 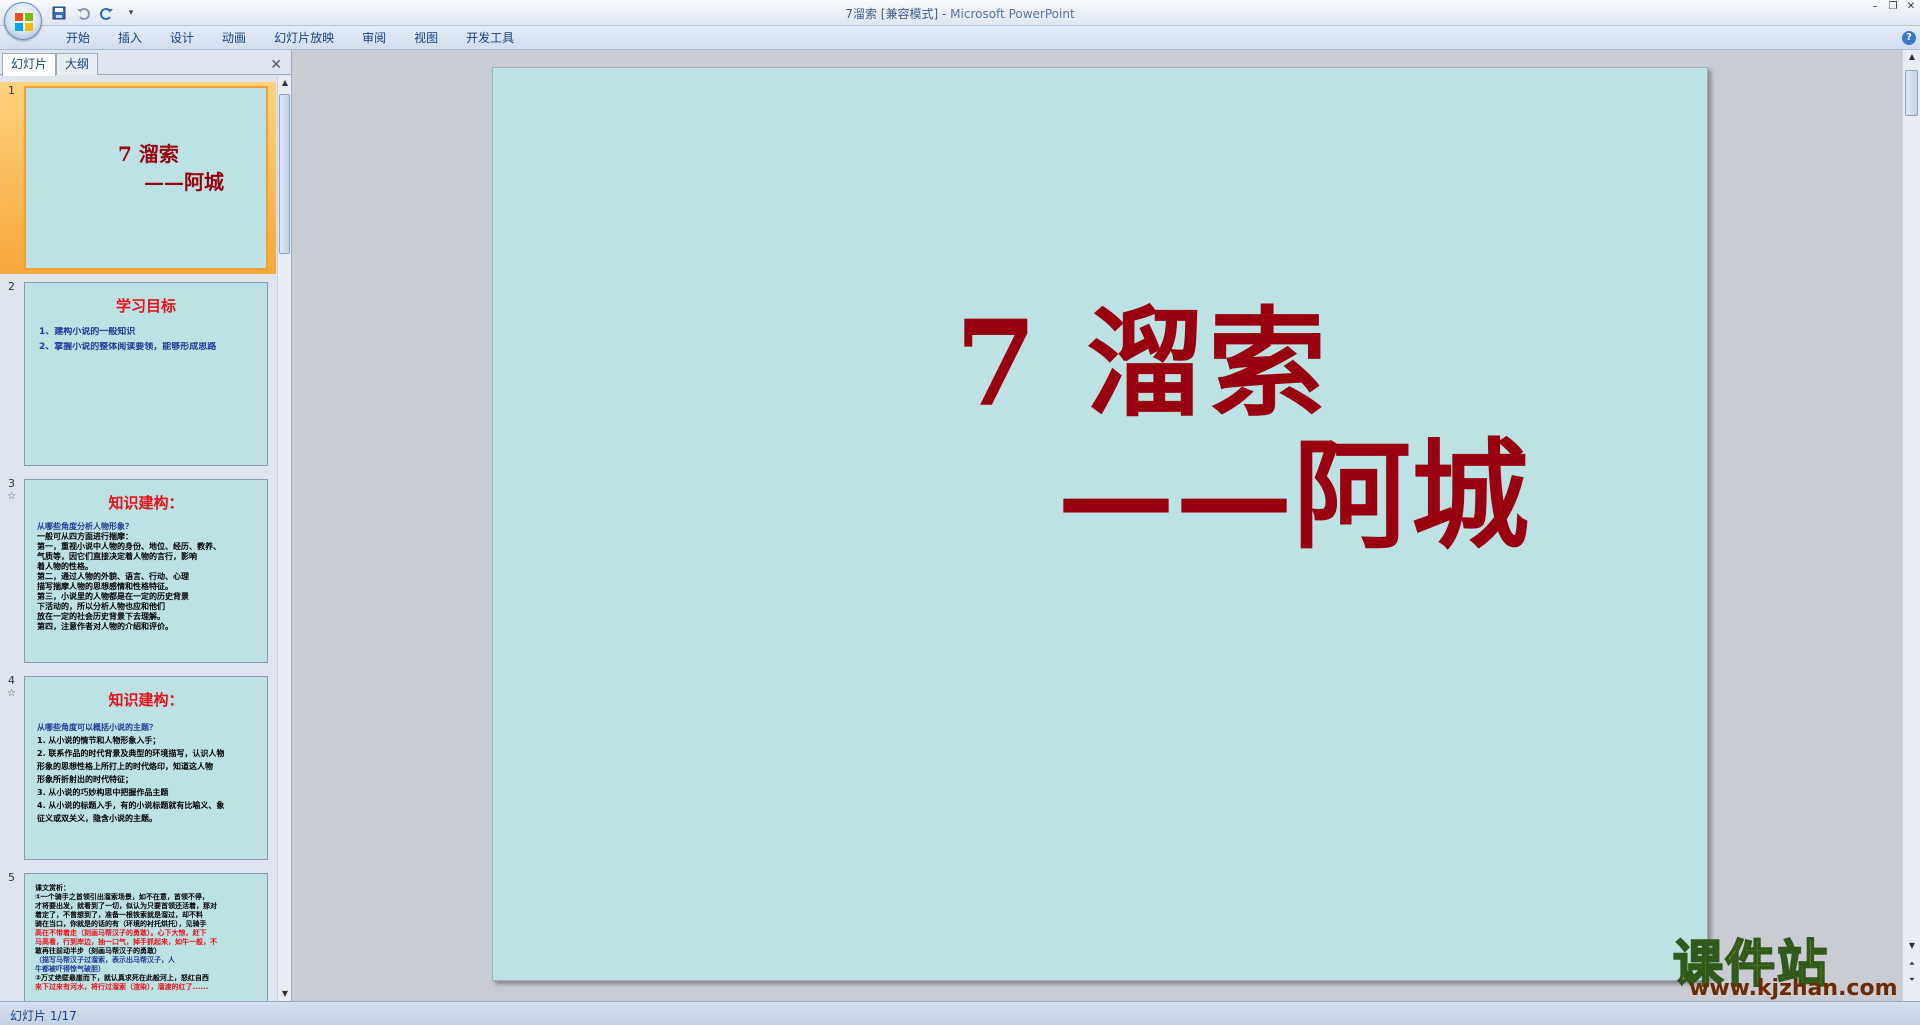 I want to click on thumb-line: 一般可从四方面进行揣摩：, so click(x=85, y=536).